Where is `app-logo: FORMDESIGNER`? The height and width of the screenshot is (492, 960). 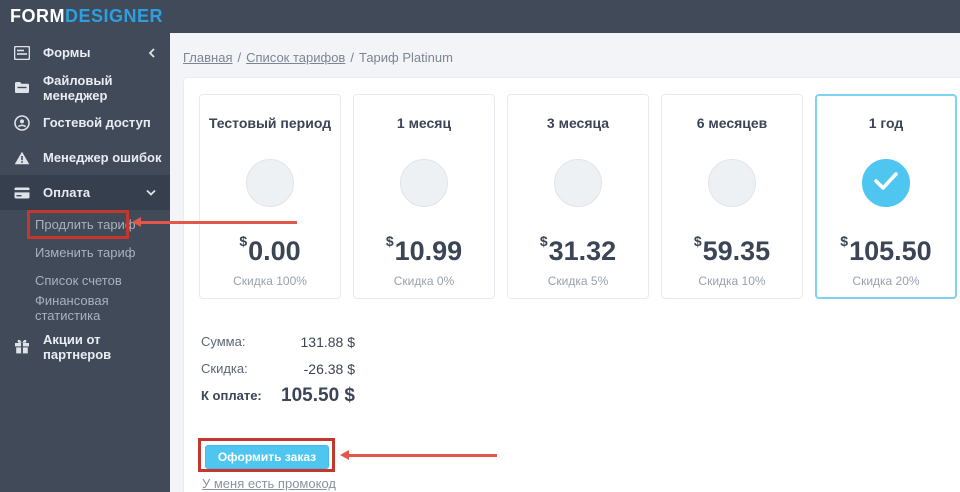
app-logo: FORMDESIGNER is located at coordinates (86, 16).